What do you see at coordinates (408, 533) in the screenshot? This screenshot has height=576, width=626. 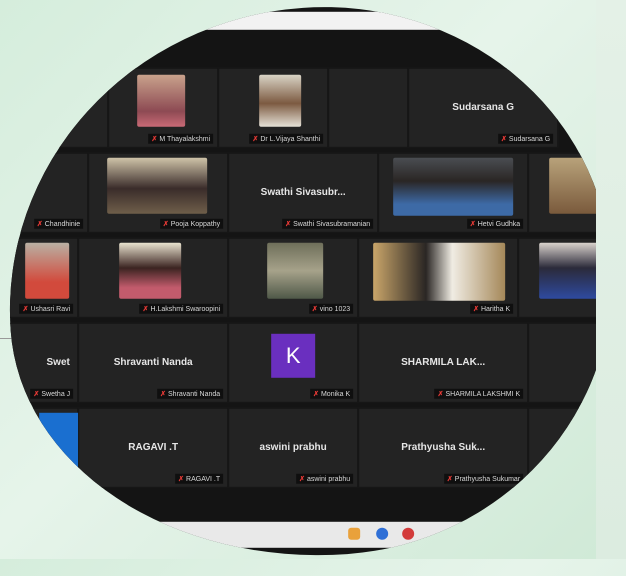 I see `zoom-icon` at bounding box center [408, 533].